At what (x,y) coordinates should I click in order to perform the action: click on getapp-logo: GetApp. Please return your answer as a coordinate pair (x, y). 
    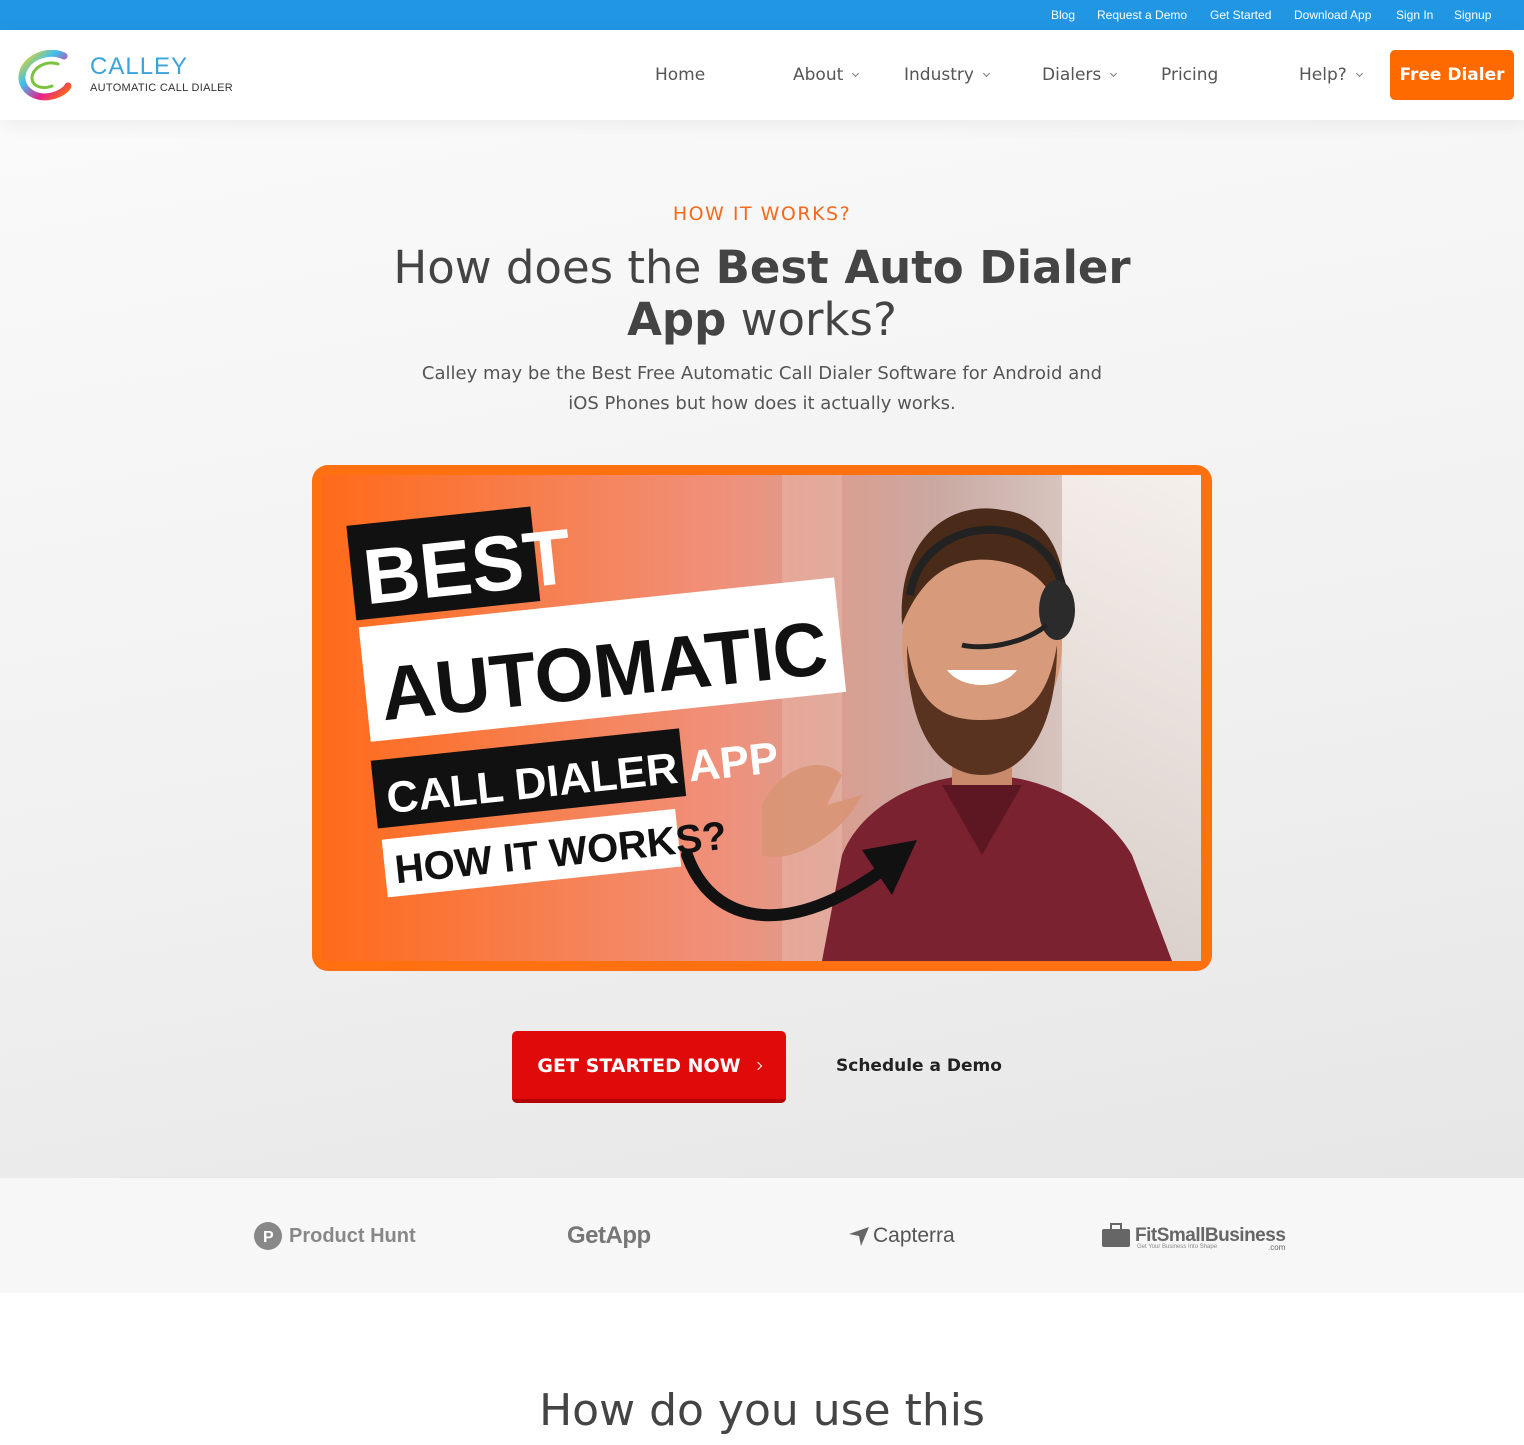
    Looking at the image, I should click on (609, 1236).